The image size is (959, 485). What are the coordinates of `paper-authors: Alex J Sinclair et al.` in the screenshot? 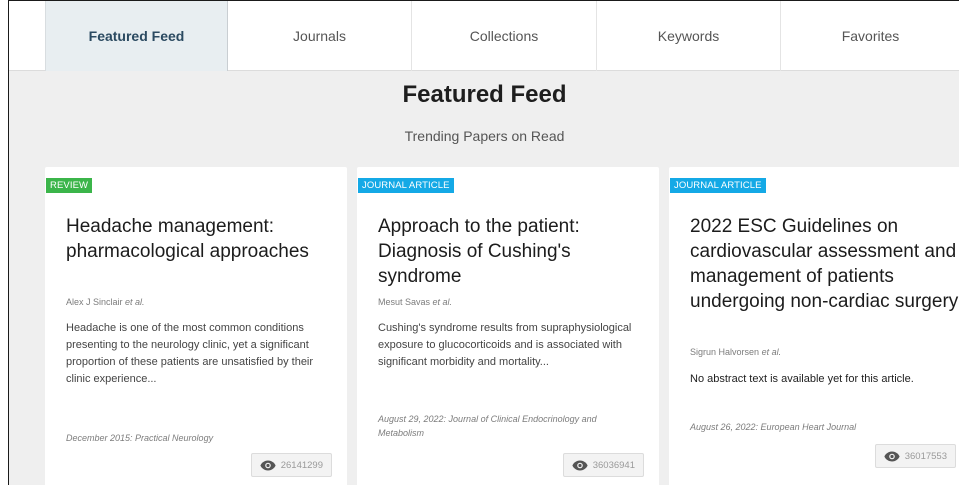 It's located at (105, 302).